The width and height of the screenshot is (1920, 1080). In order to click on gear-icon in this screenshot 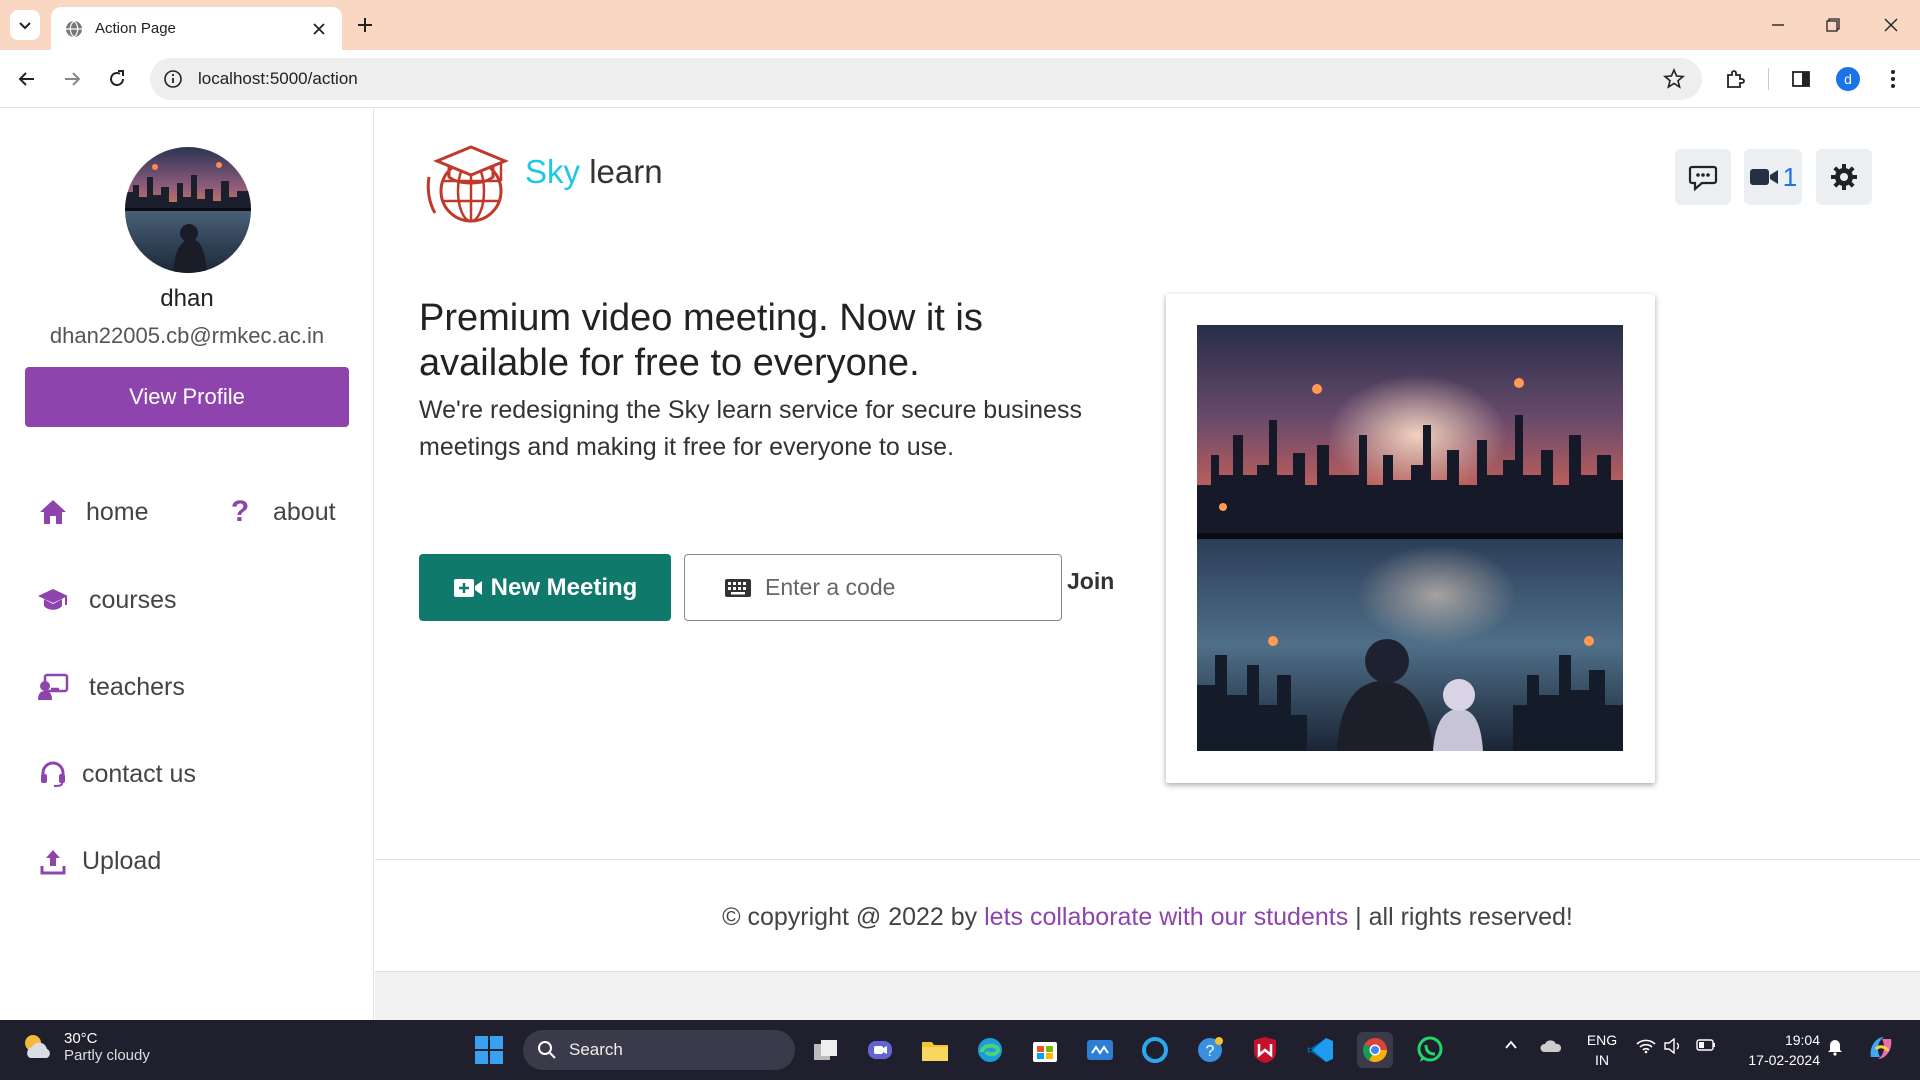, I will do `click(1844, 177)`.